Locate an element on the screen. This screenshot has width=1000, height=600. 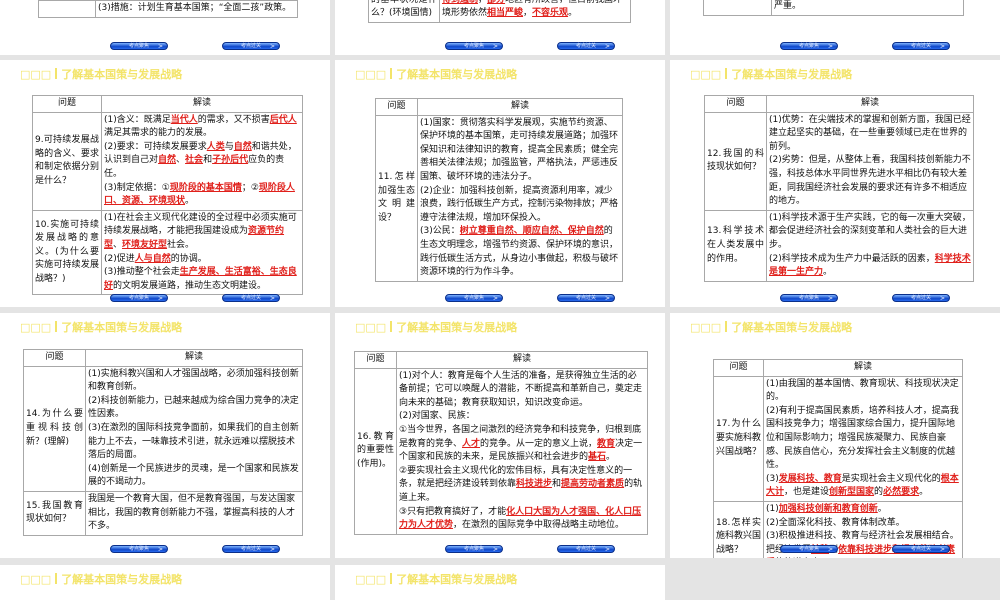
answer-text: 、 is located at coordinates (181, 160).